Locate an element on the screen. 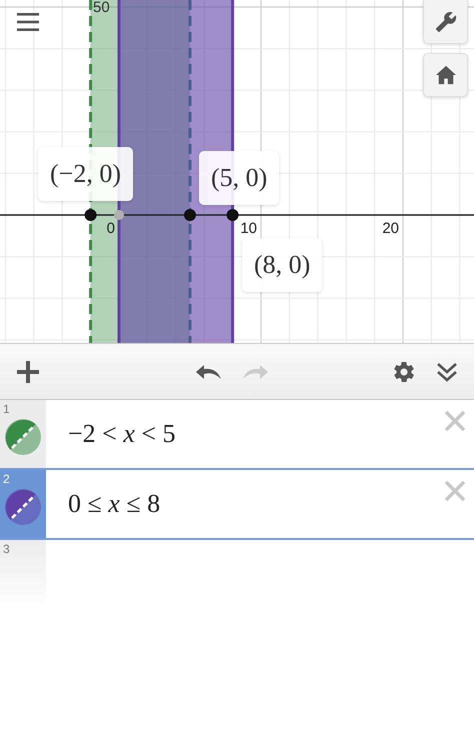  add-button is located at coordinates (28, 371).